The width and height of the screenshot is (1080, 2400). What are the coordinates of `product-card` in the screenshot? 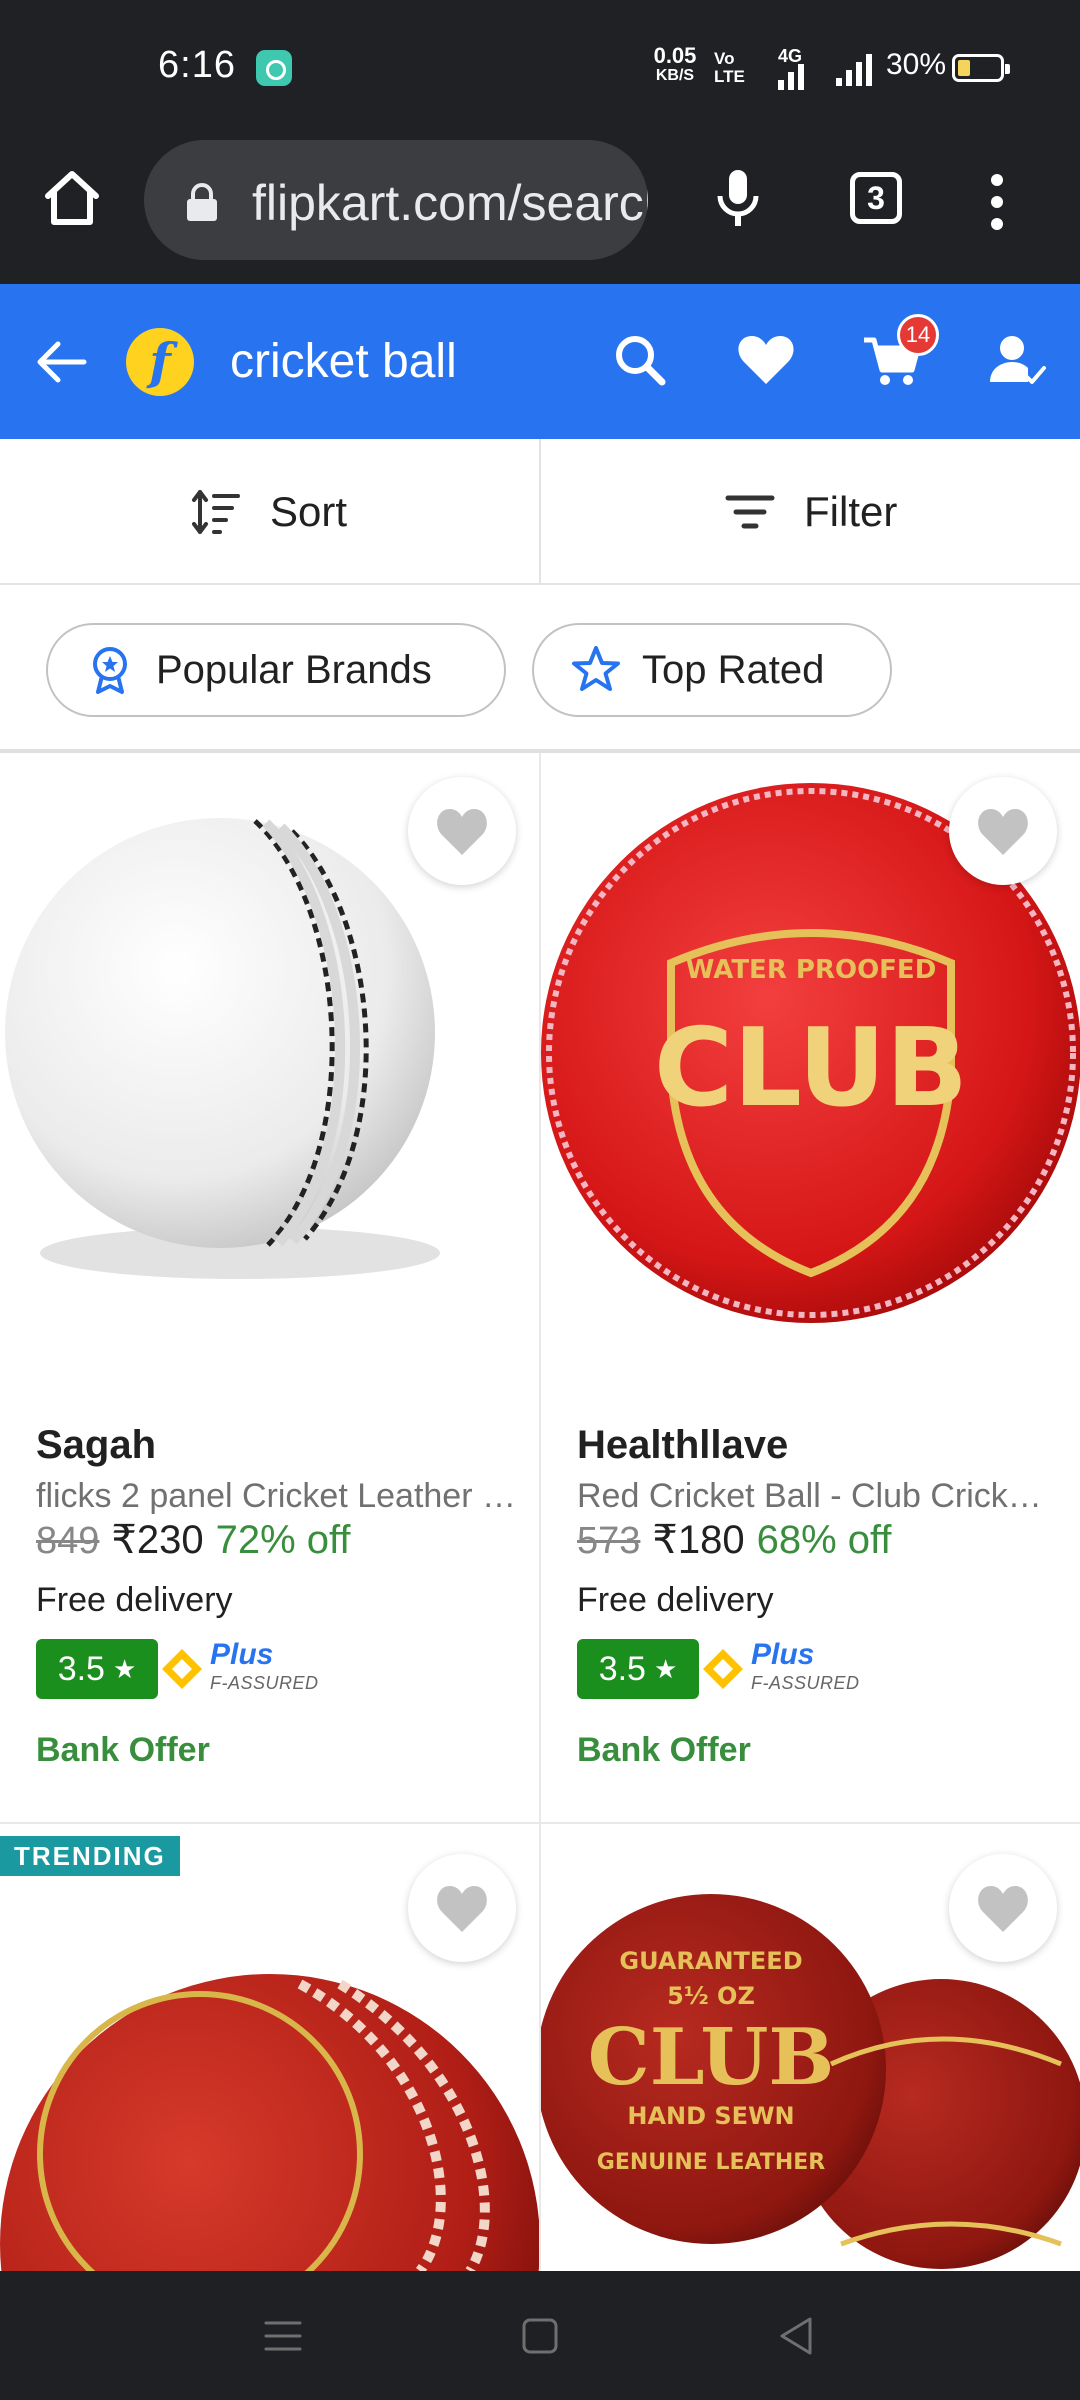 It's located at (269, 2047).